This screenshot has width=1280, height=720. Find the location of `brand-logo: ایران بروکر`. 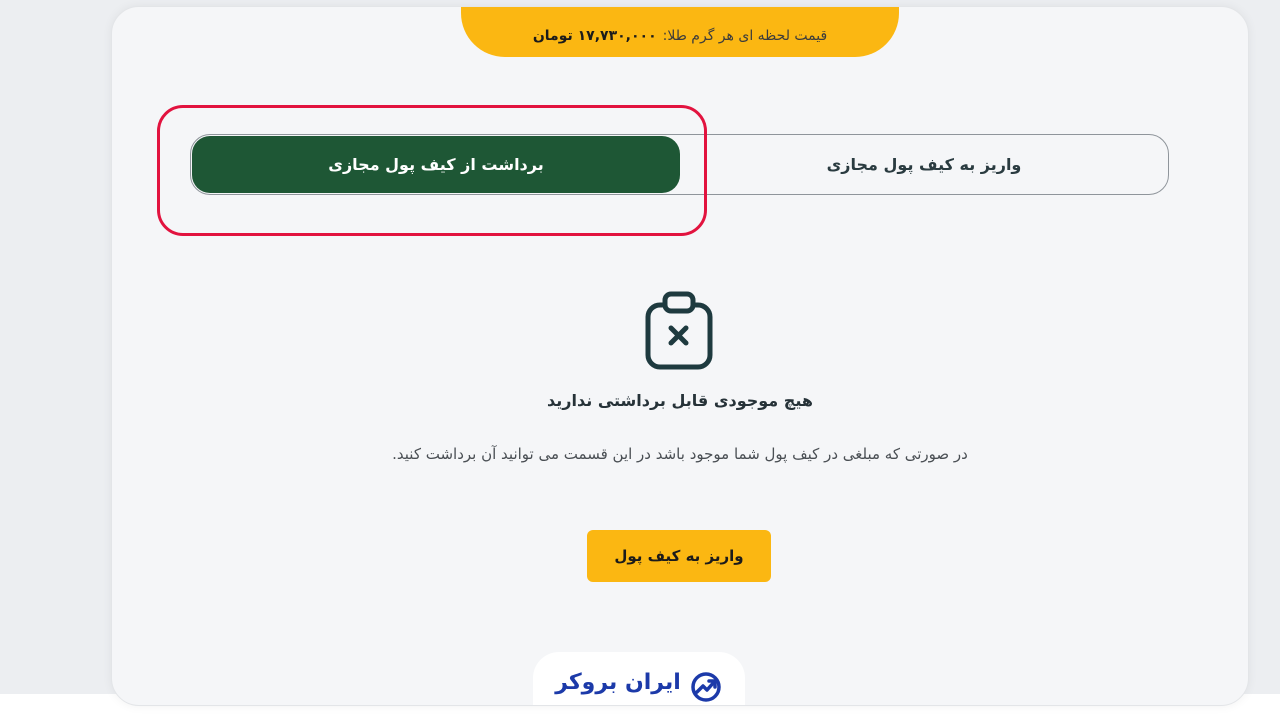

brand-logo: ایران بروکر is located at coordinates (639, 678).